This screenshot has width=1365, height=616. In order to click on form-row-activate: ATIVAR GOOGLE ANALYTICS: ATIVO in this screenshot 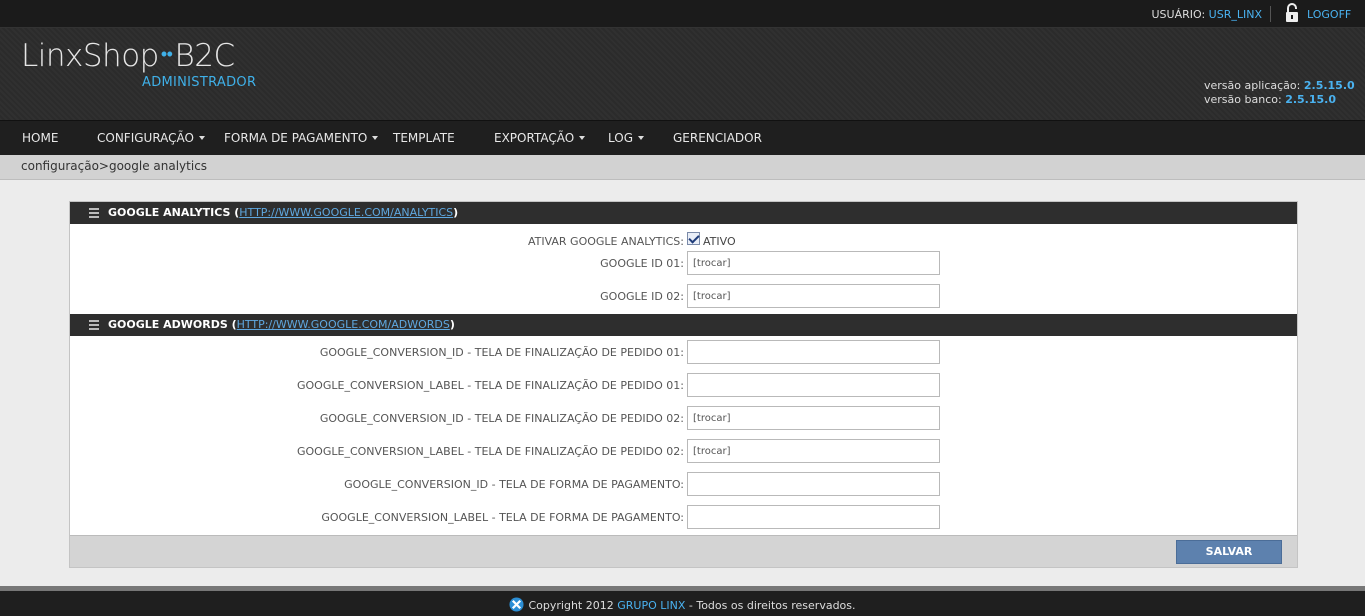, I will do `click(683, 241)`.